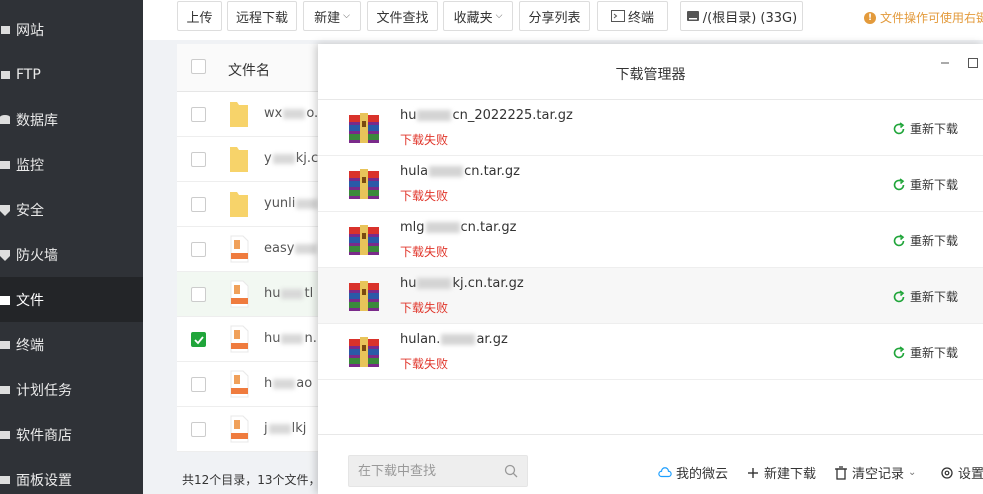 This screenshot has width=983, height=494. I want to click on maximize-icon, so click(973, 63).